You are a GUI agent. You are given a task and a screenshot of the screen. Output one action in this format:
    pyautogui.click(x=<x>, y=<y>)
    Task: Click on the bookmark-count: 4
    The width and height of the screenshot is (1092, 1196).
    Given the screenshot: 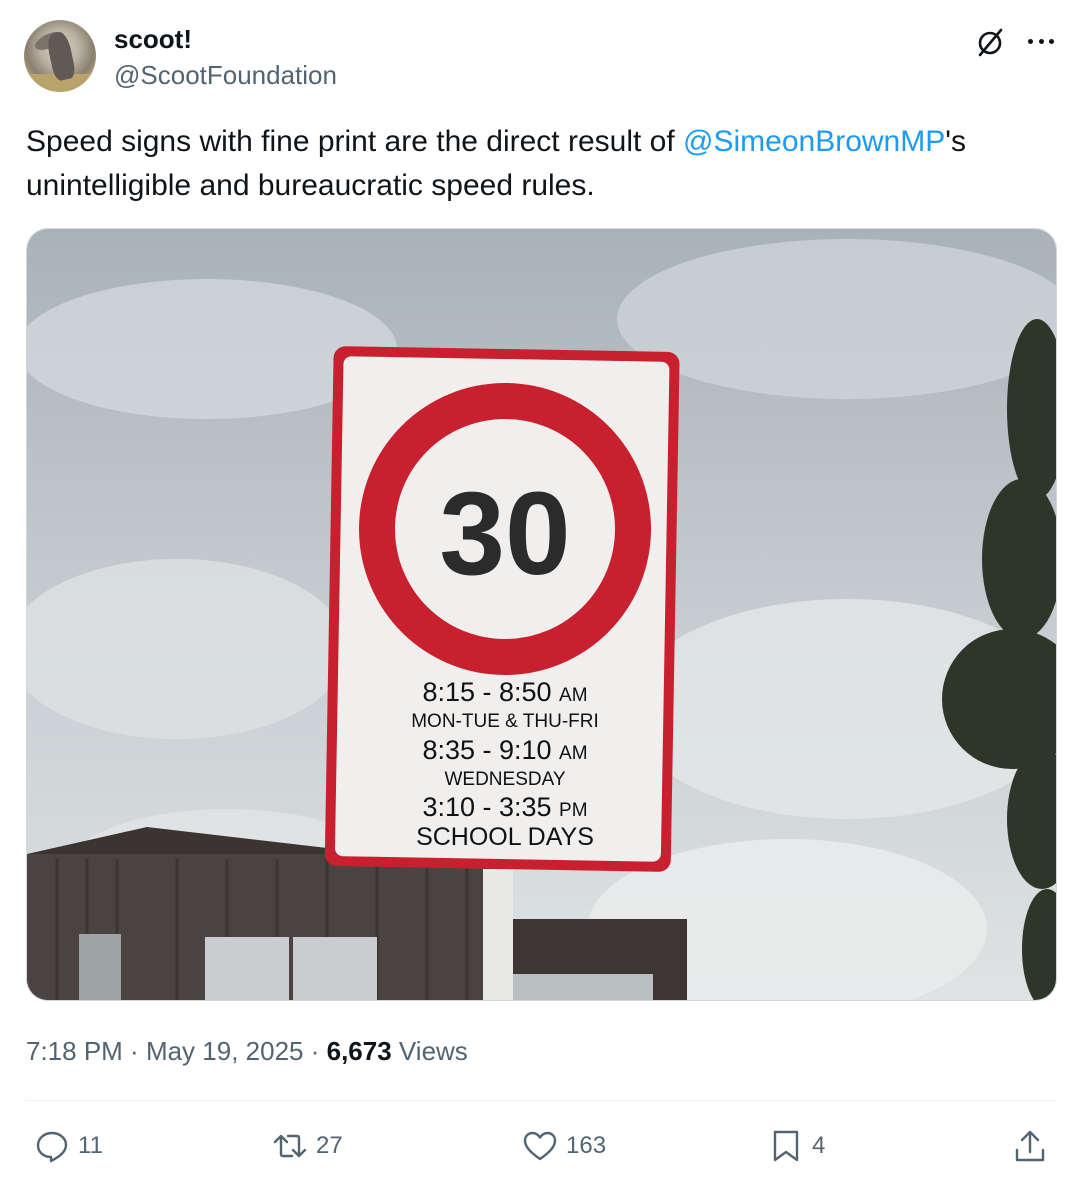 What is the action you would take?
    pyautogui.click(x=819, y=1145)
    